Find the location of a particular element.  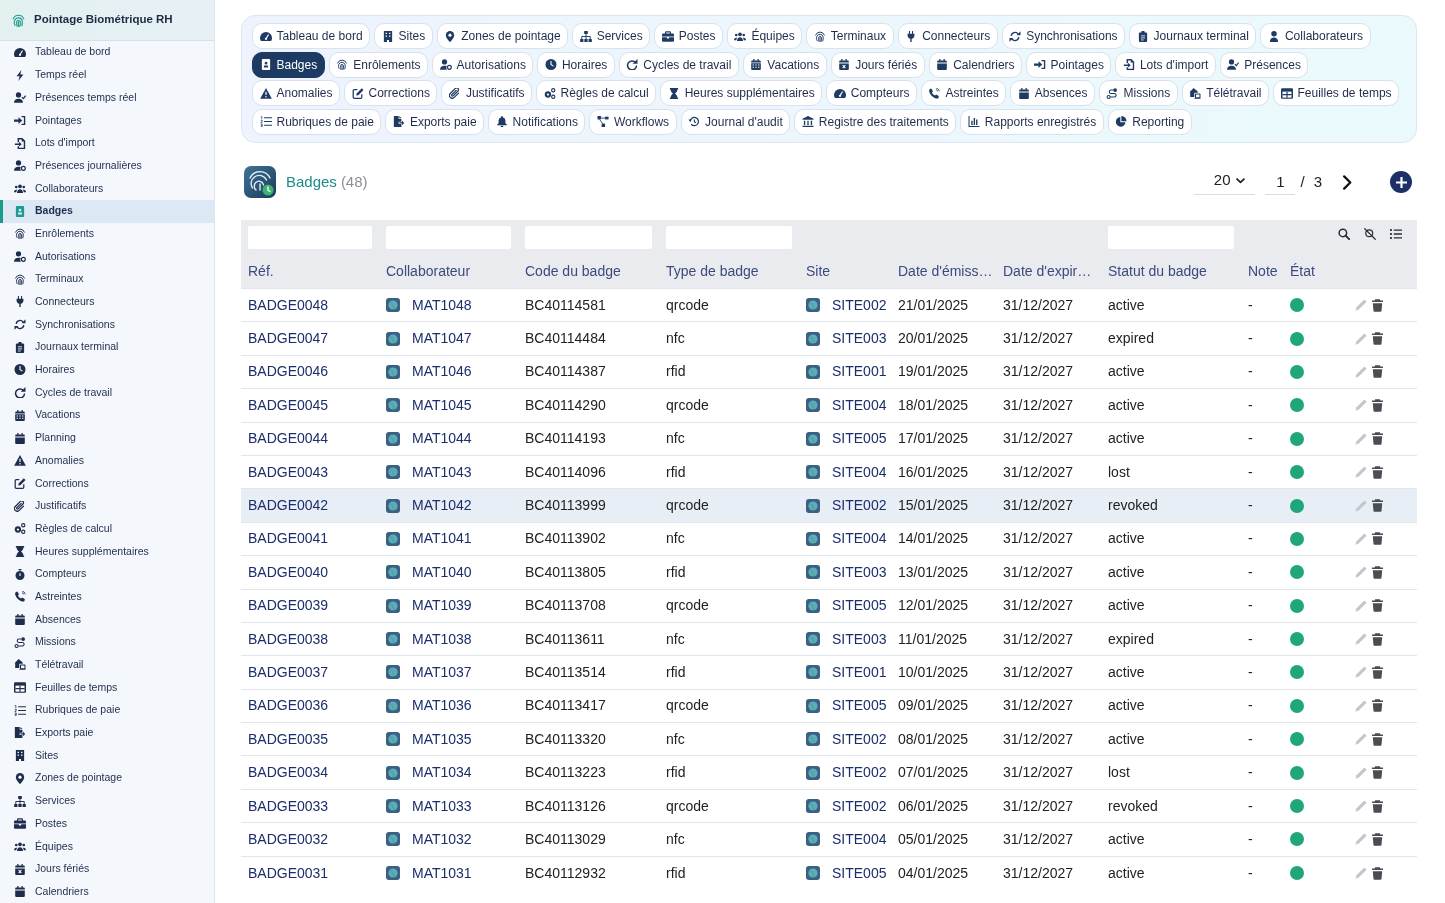

badge-link: BADGE0044 is located at coordinates (288, 438).